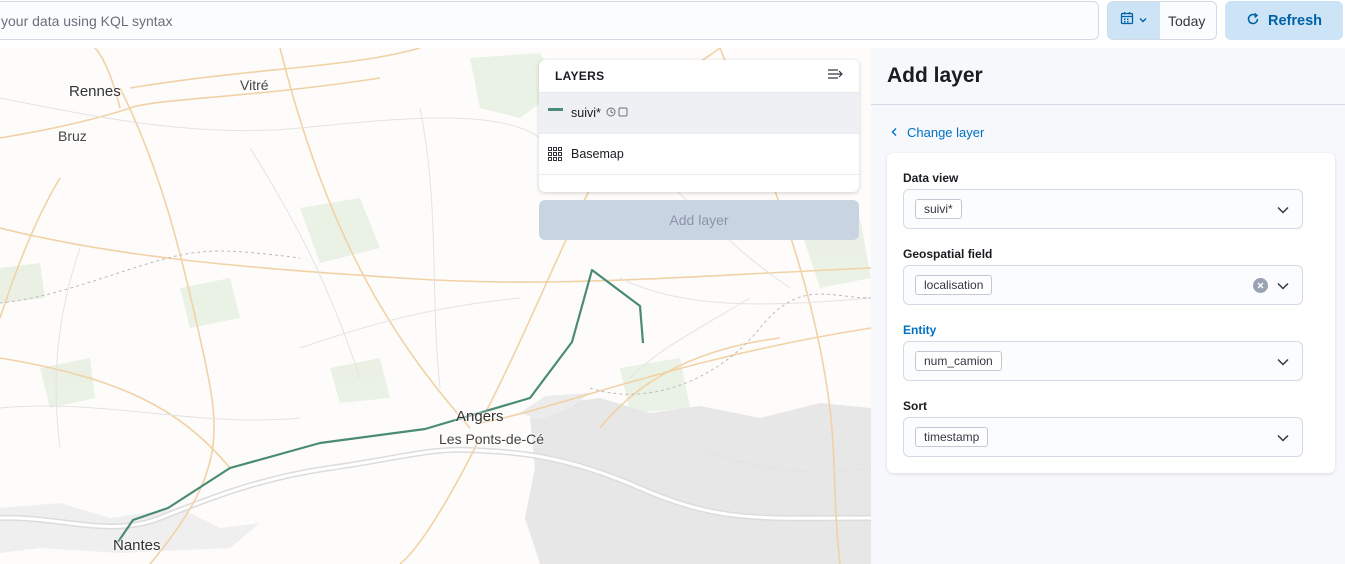  I want to click on sort-value: timestamp, so click(952, 437).